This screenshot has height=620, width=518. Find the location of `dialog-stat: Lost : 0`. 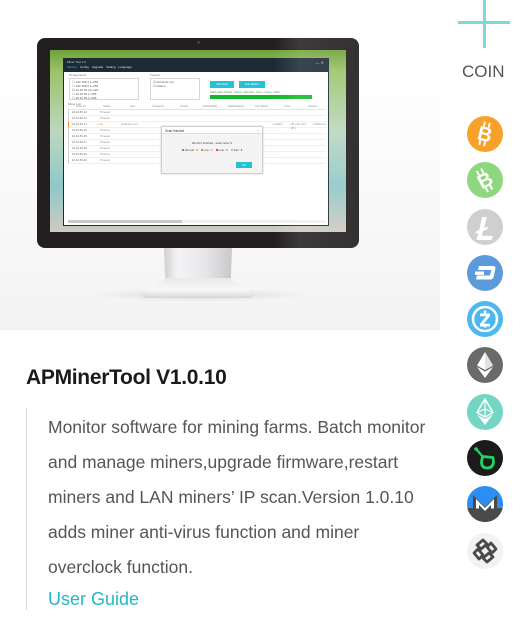

dialog-stat: Lost : 0 is located at coordinates (221, 150).